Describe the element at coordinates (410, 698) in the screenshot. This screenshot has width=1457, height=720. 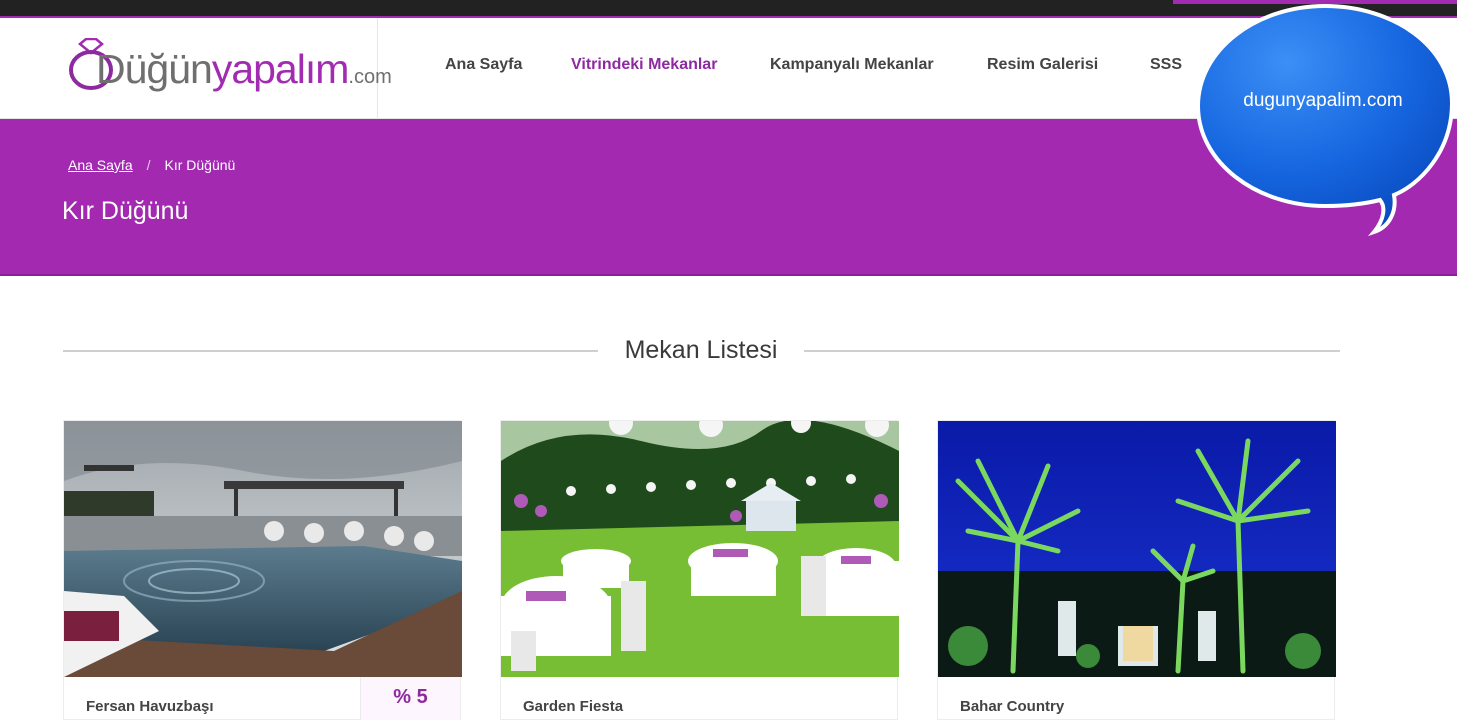
I see `discount-badge: % 5` at that location.